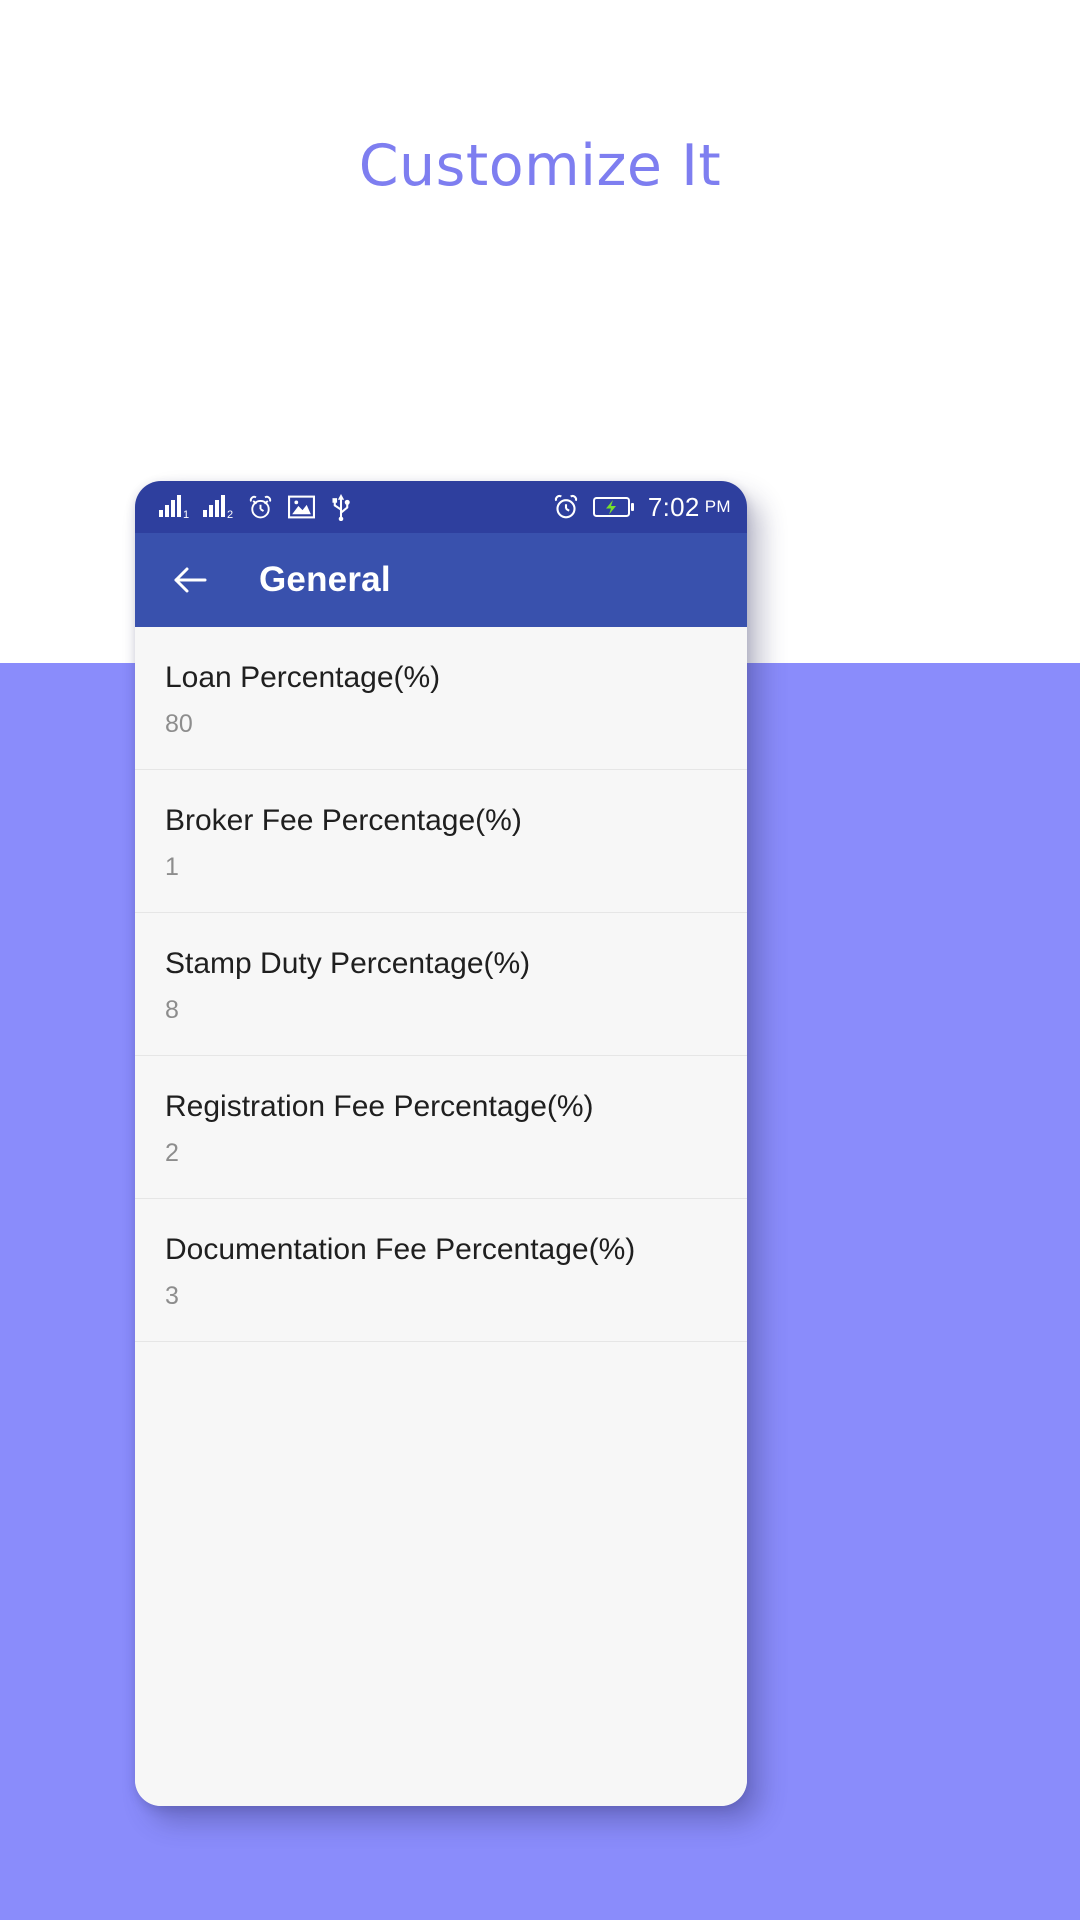 This screenshot has height=1920, width=1080. Describe the element at coordinates (230, 514) in the screenshot. I see `svg-text: 2` at that location.